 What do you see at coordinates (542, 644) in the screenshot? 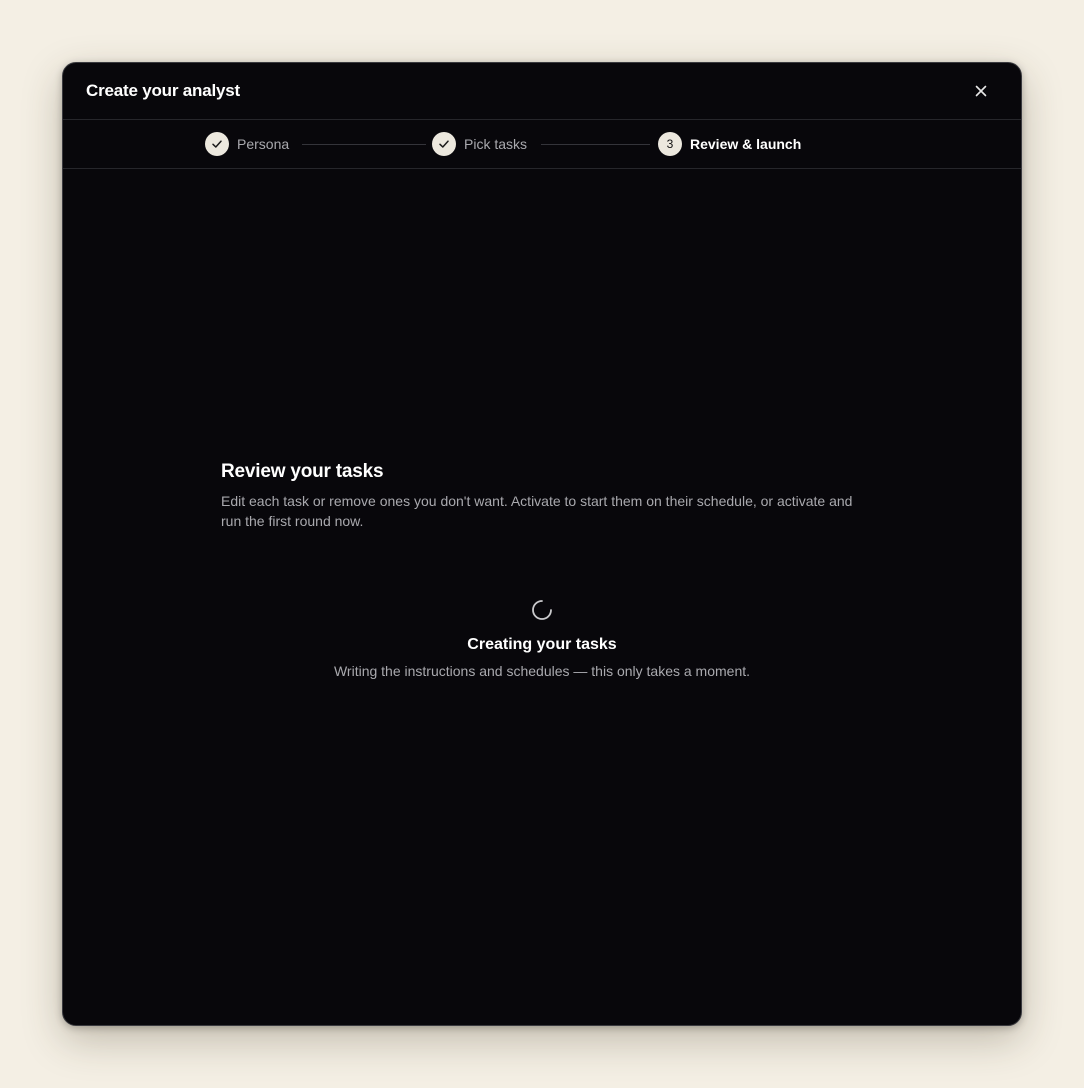
I see `loading-title: Creating your tasks` at bounding box center [542, 644].